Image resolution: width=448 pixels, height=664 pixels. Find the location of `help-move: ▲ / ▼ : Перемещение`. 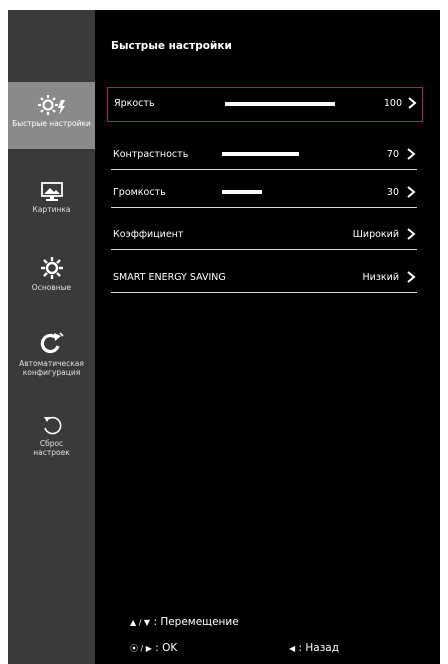

help-move: ▲ / ▼ : Перемещение is located at coordinates (184, 622).